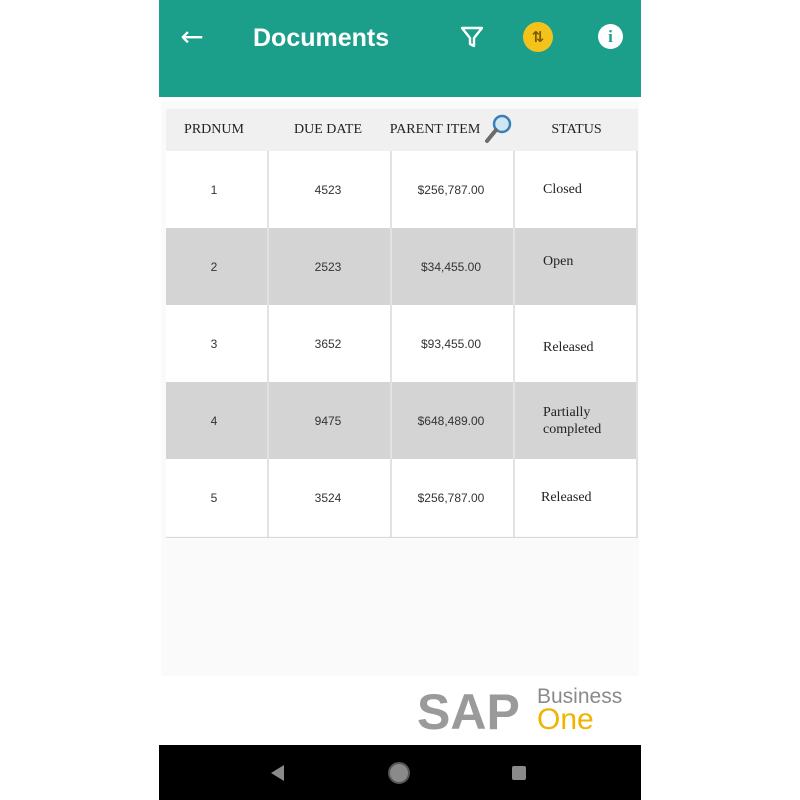  Describe the element at coordinates (328, 130) in the screenshot. I see `column-header-due-date: DUE DATE` at that location.